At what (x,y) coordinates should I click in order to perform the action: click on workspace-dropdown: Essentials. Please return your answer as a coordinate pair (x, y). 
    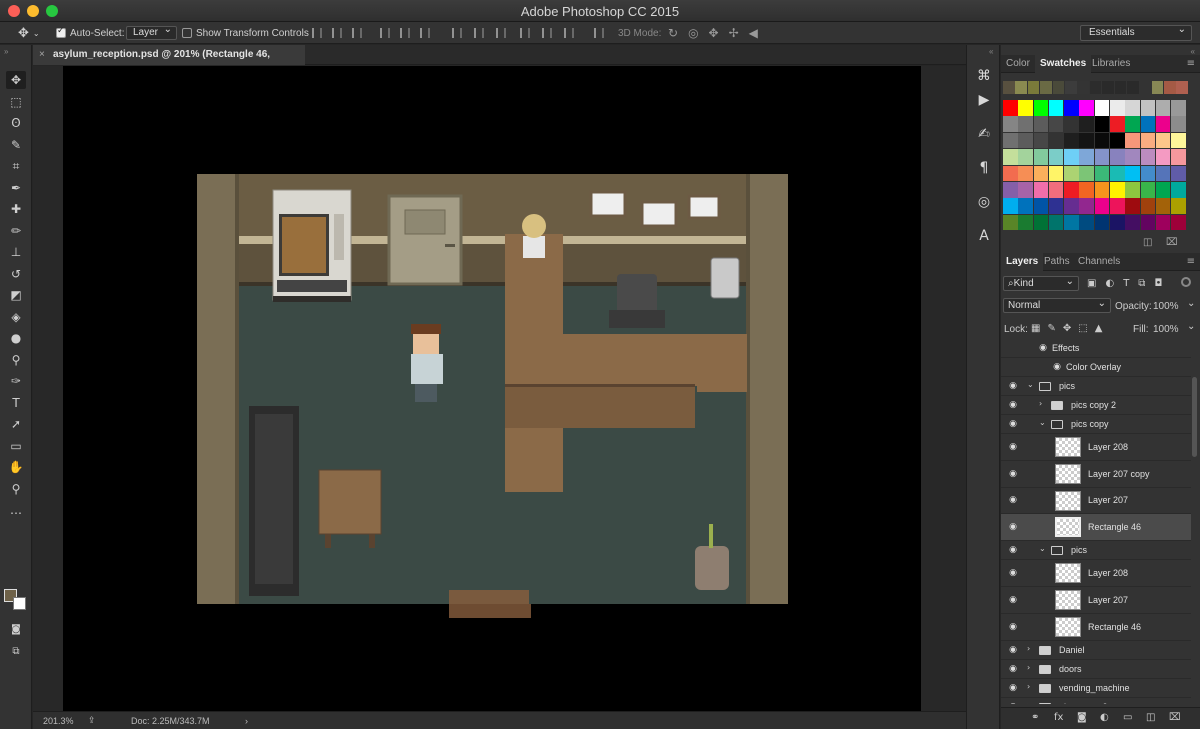
    Looking at the image, I should click on (1136, 32).